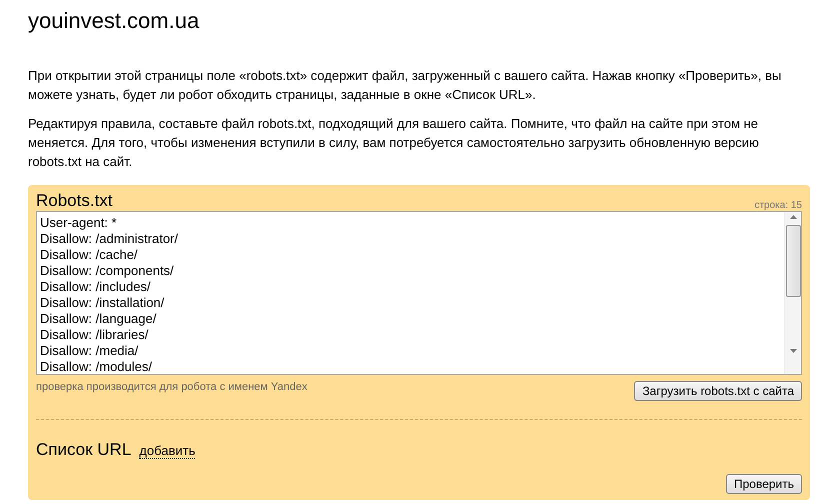 The height and width of the screenshot is (504, 827). What do you see at coordinates (114, 21) in the screenshot?
I see `site-title: youinvest.com.ua` at bounding box center [114, 21].